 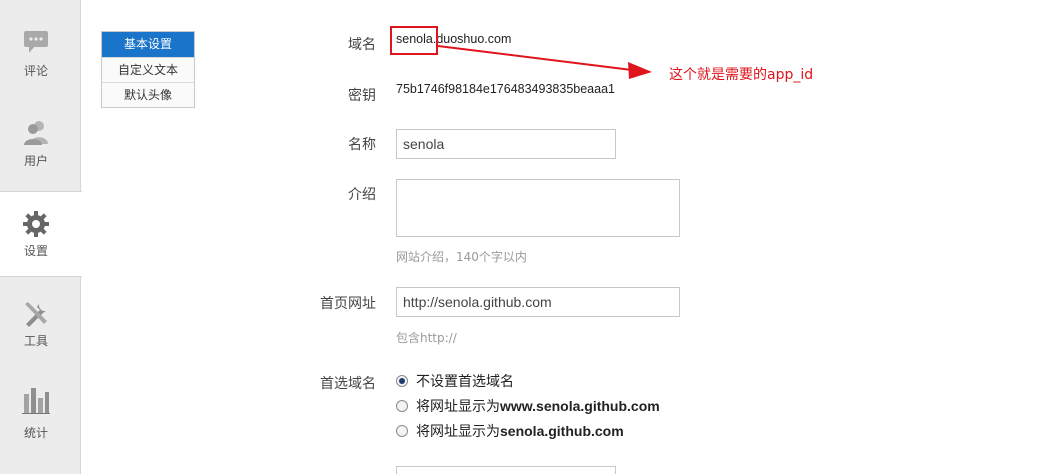 What do you see at coordinates (35, 251) in the screenshot?
I see `sidebar-item-label: 设置` at bounding box center [35, 251].